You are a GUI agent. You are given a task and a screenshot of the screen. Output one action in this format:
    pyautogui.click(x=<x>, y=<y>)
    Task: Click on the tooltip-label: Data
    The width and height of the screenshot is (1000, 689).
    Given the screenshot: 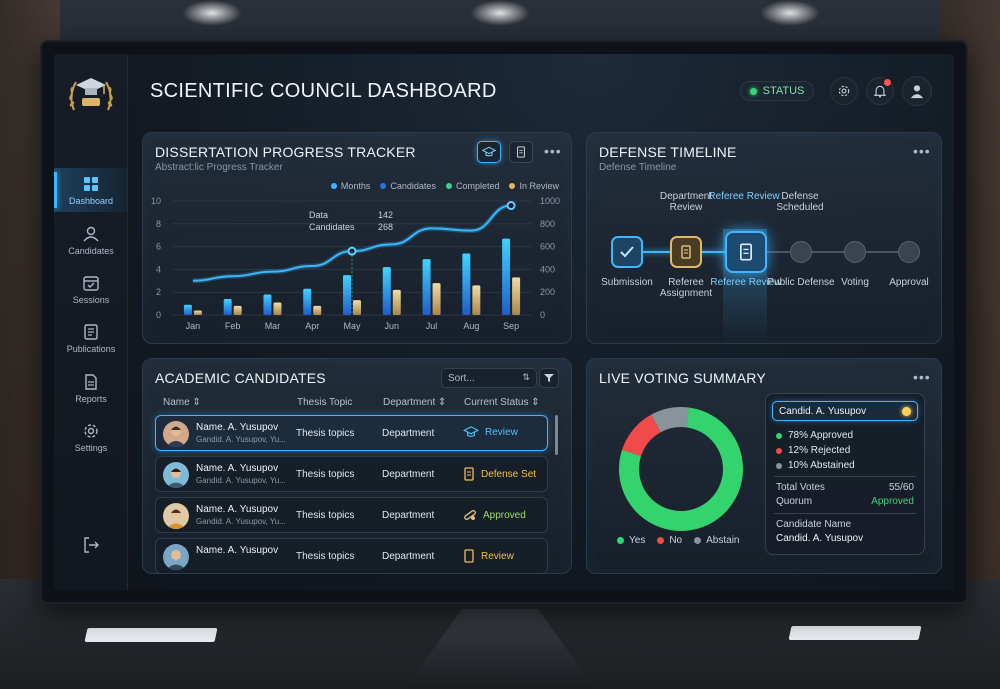 What is the action you would take?
    pyautogui.click(x=319, y=215)
    